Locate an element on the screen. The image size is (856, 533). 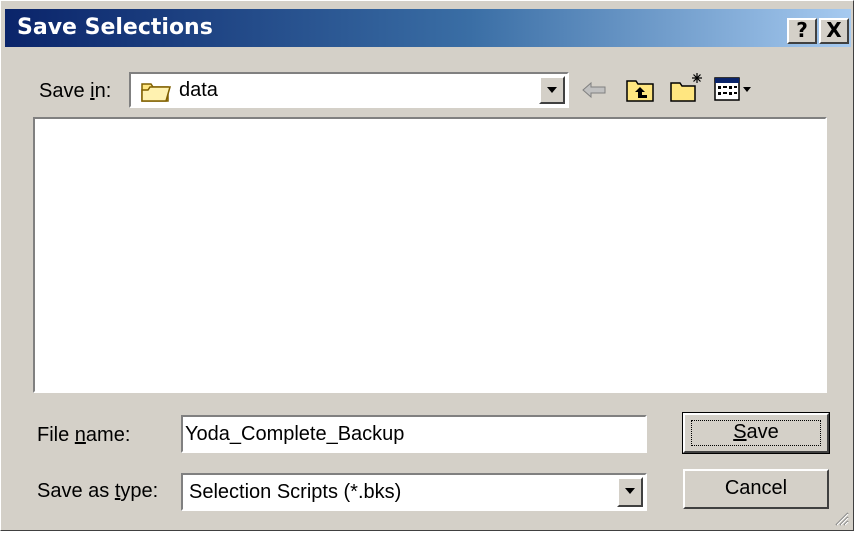
save-as-type-label: Save as type: is located at coordinates (98, 491).